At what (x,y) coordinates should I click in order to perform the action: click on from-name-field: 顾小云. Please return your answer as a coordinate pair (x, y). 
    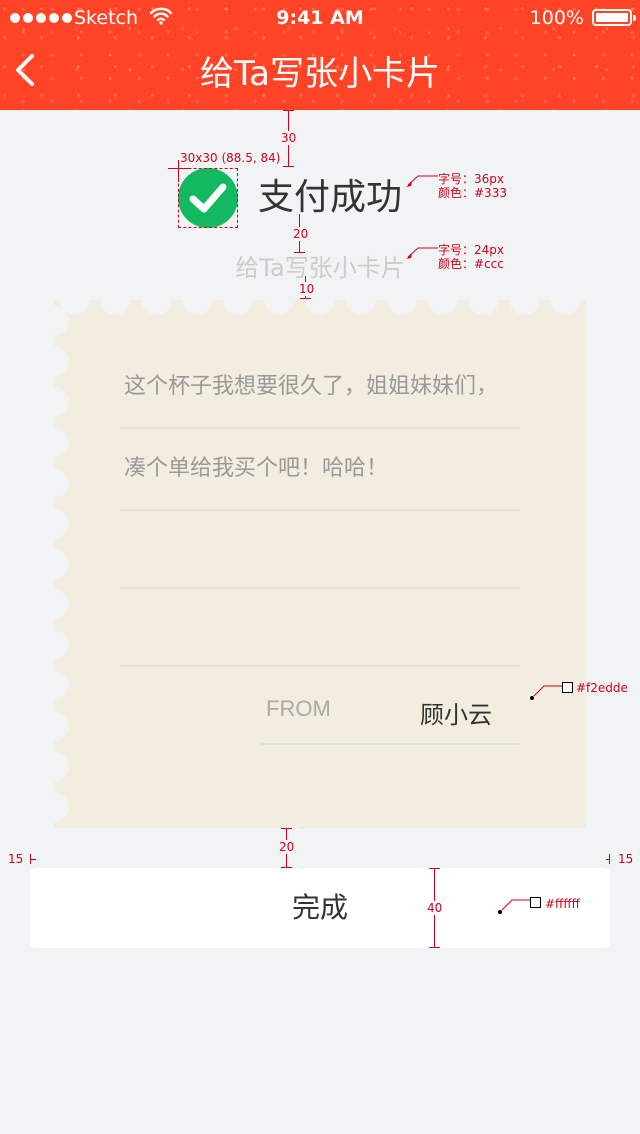
    Looking at the image, I should click on (456, 712).